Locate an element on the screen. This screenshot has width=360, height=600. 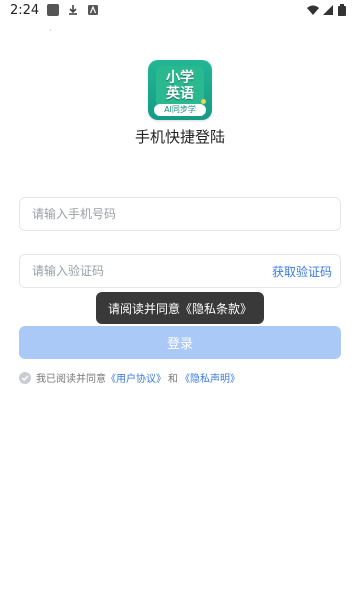
agreement-row: 我已阅读并同意 《用户协议》 和 《隐私声明》 is located at coordinates (129, 377).